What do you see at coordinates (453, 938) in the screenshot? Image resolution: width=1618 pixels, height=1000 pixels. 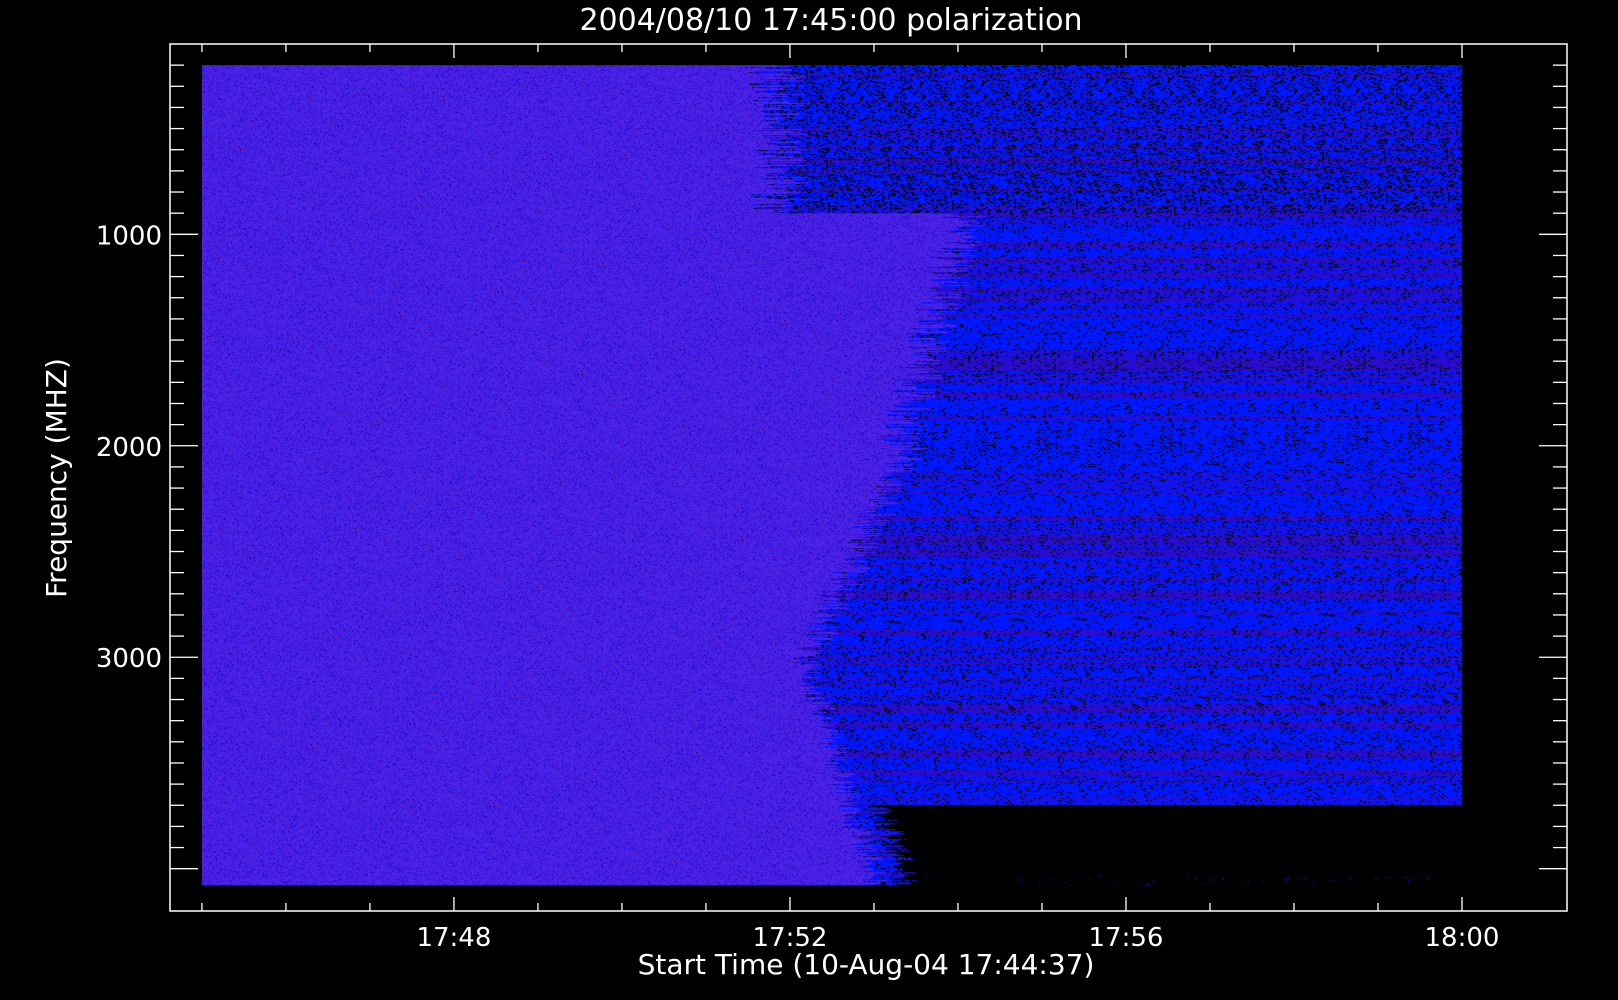 I see `x-tick-label: 17:48` at bounding box center [453, 938].